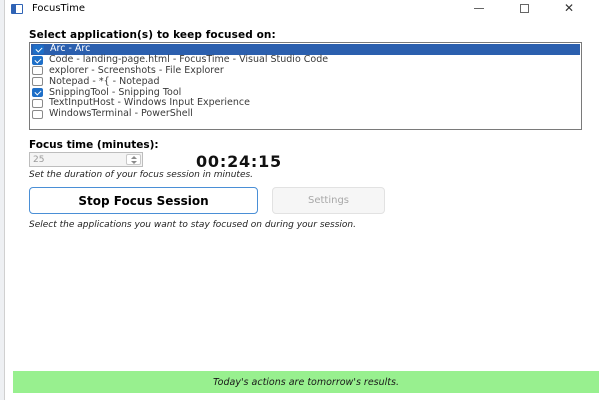 The width and height of the screenshot is (600, 400). I want to click on list-item-snippingtool: SnippingTool - Snipping Tool, so click(305, 92).